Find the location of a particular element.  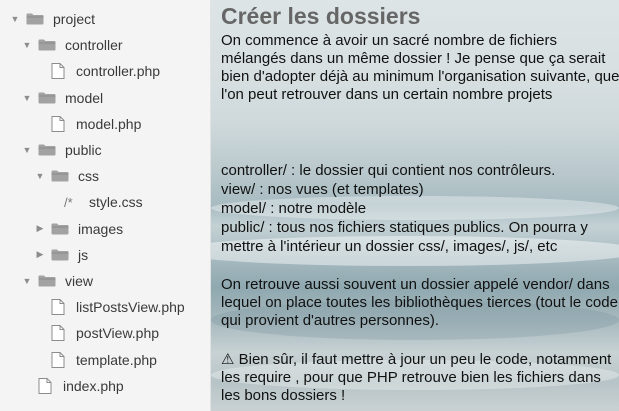

article-title: Créer les dossiers is located at coordinates (321, 16).